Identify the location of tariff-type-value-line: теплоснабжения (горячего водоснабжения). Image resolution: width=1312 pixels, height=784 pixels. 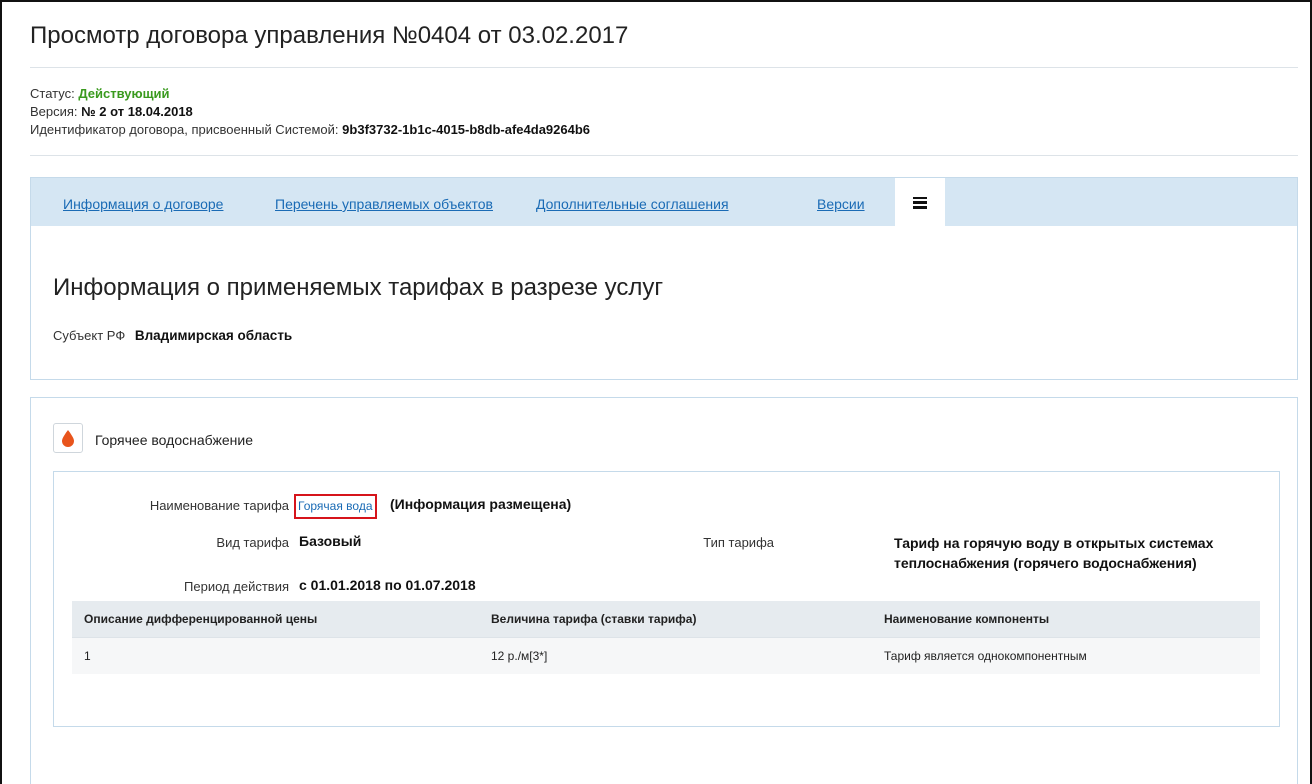
(1045, 563).